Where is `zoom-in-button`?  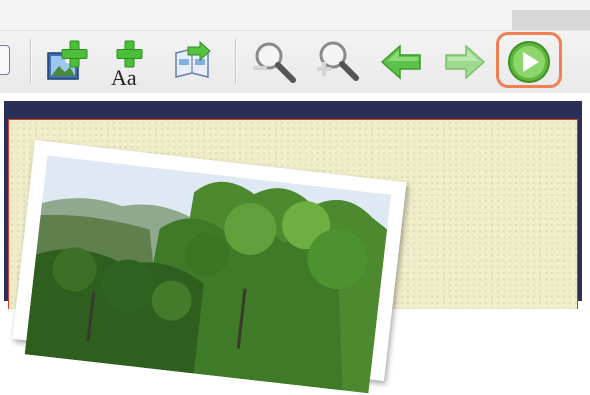
zoom-in-button is located at coordinates (337, 62).